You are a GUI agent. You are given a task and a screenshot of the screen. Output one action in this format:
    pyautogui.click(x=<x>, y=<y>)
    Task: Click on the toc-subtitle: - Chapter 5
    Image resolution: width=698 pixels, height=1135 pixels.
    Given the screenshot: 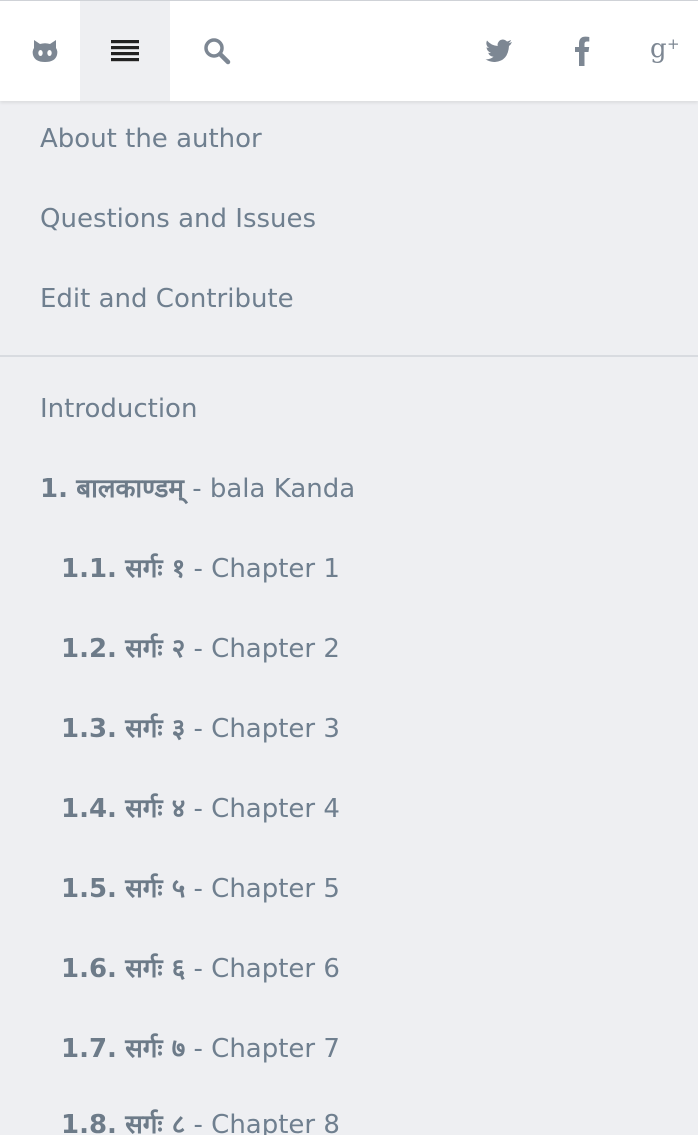 What is the action you would take?
    pyautogui.click(x=266, y=889)
    